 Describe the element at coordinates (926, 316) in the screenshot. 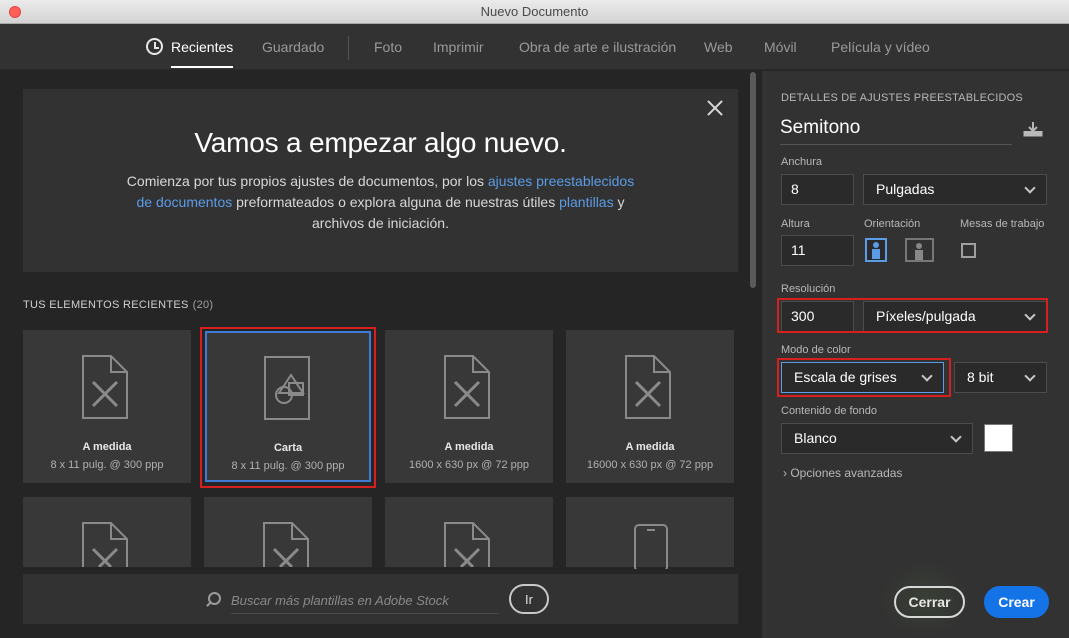

I see `resolution-unit-value: Píxeles/pulgada` at that location.